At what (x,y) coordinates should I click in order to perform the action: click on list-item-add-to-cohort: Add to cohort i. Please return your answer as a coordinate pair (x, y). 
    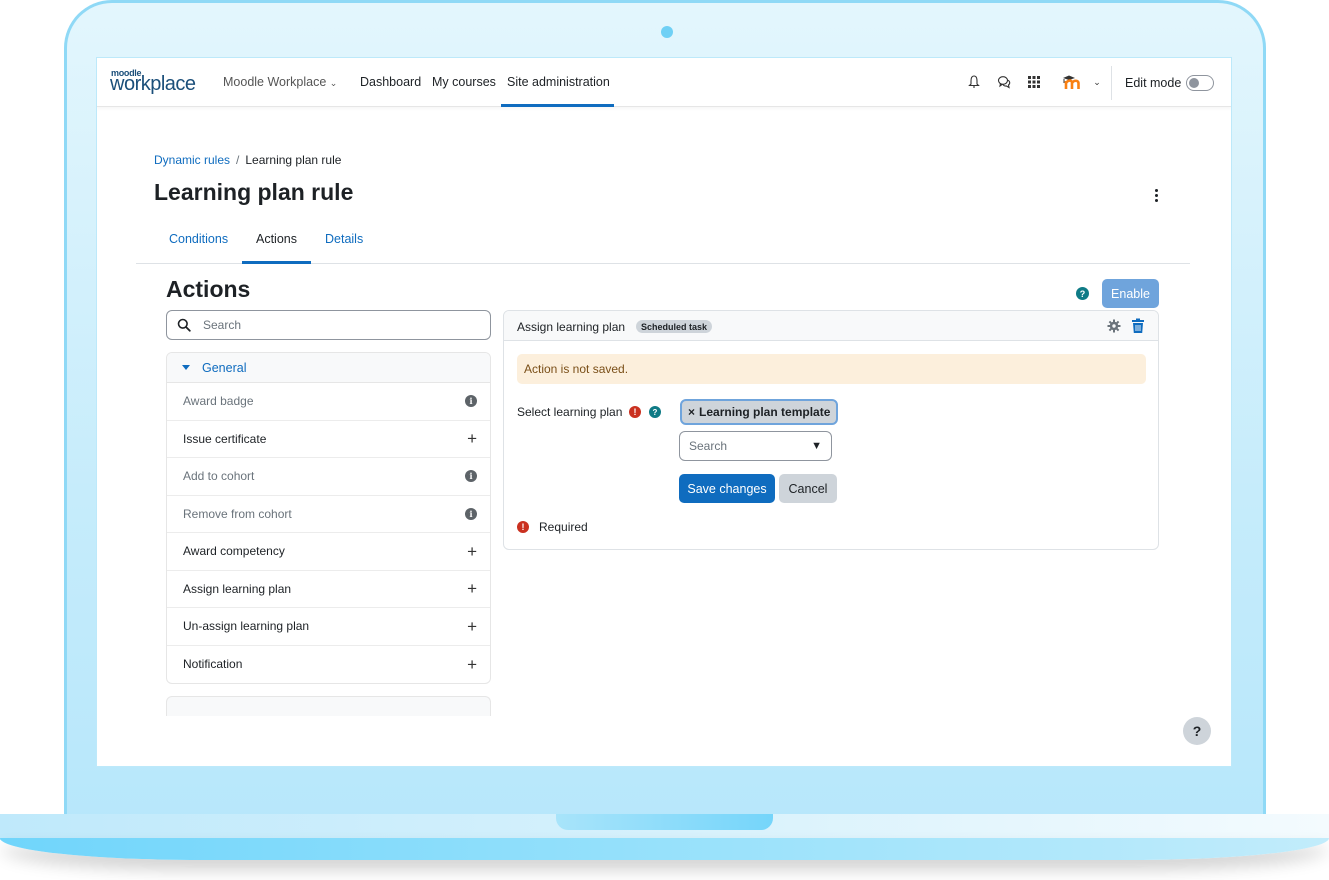
    Looking at the image, I should click on (328, 477).